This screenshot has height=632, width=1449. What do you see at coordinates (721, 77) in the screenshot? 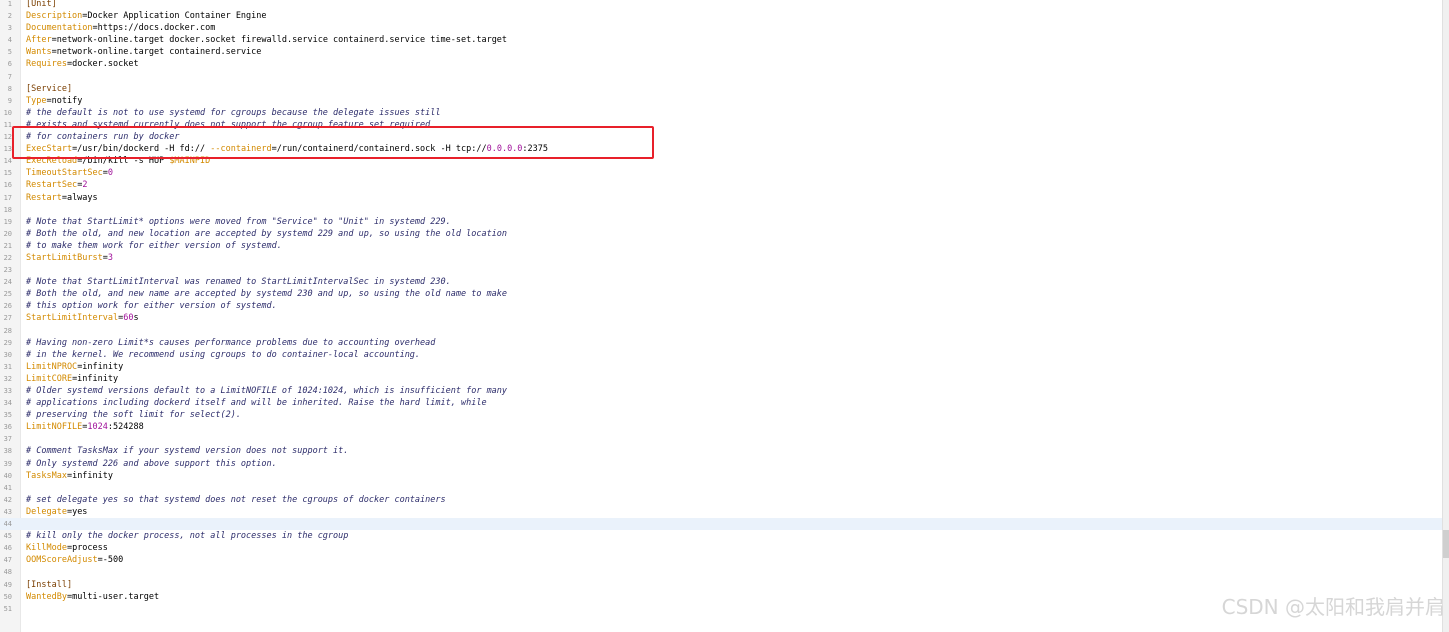
I see `code-line: 7` at bounding box center [721, 77].